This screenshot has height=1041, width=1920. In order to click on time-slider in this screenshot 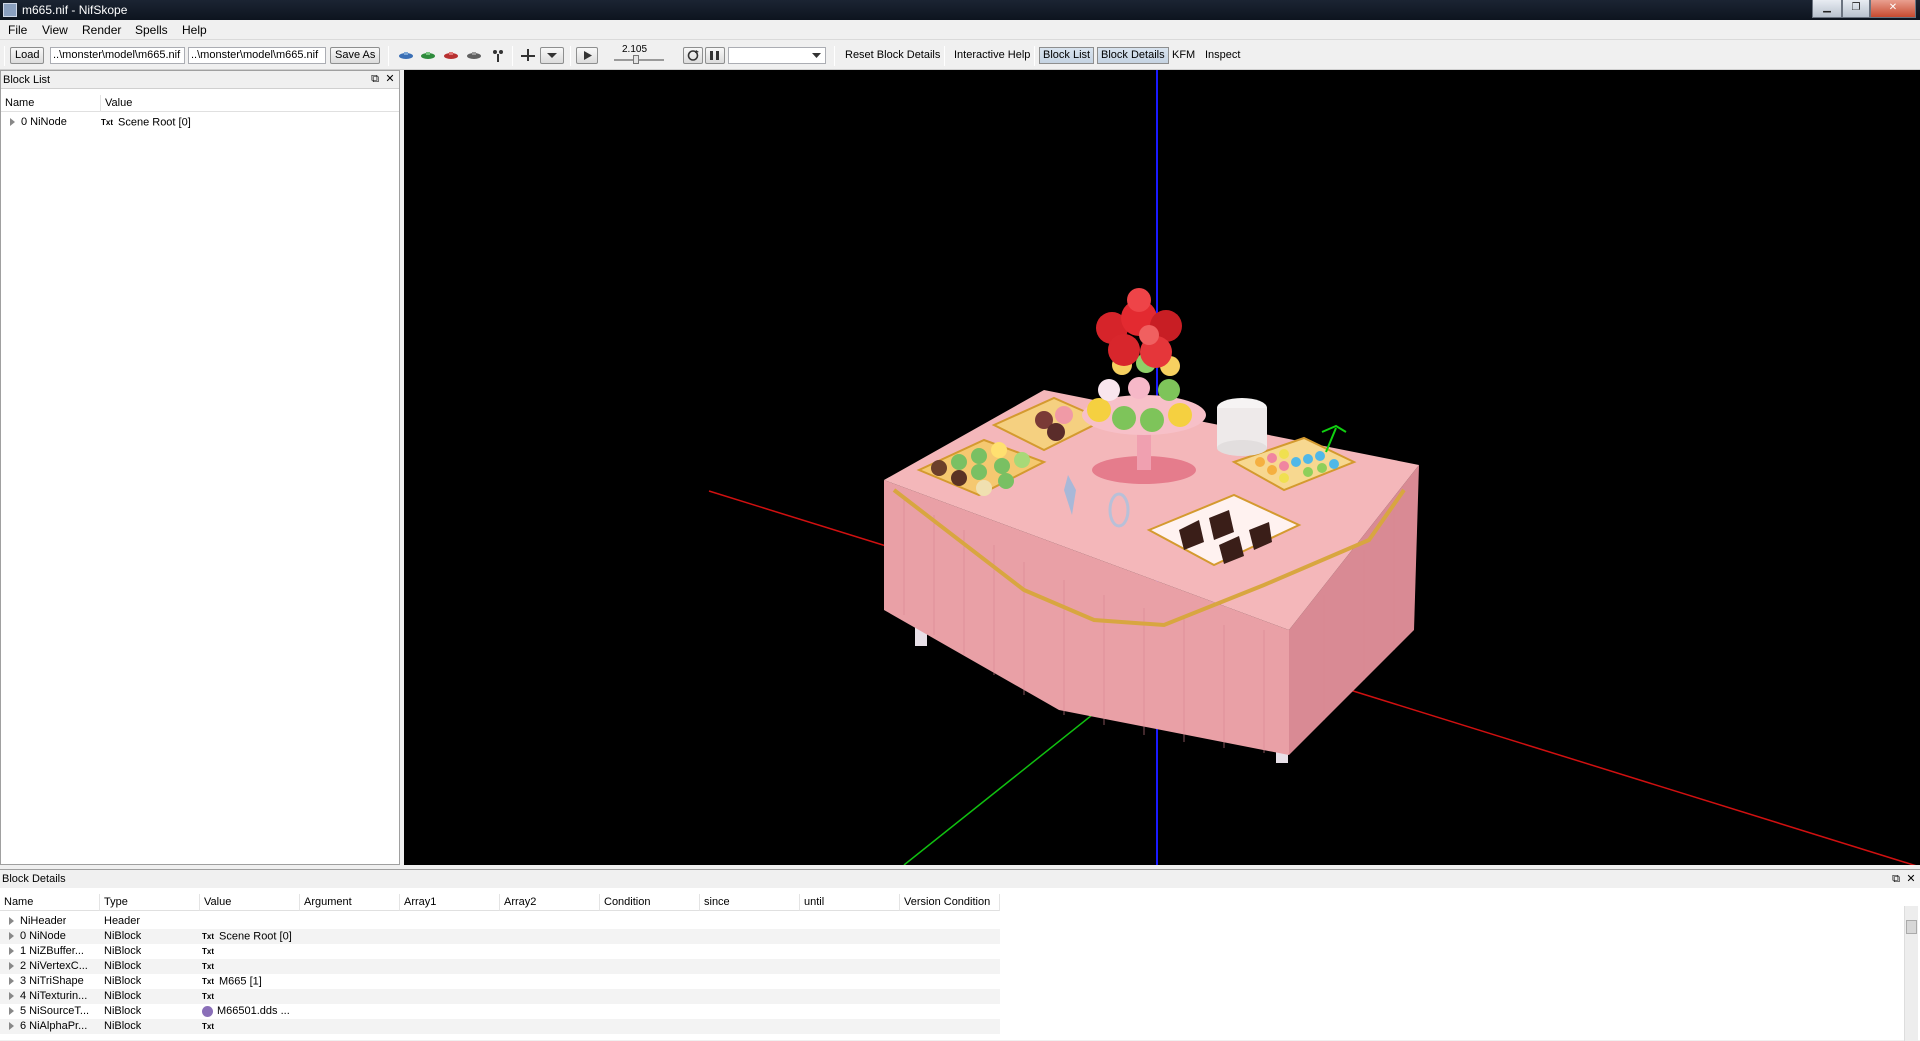, I will do `click(639, 59)`.